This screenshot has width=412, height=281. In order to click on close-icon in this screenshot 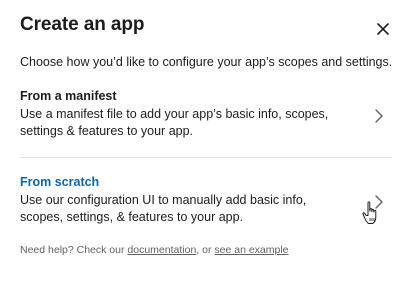, I will do `click(383, 29)`.